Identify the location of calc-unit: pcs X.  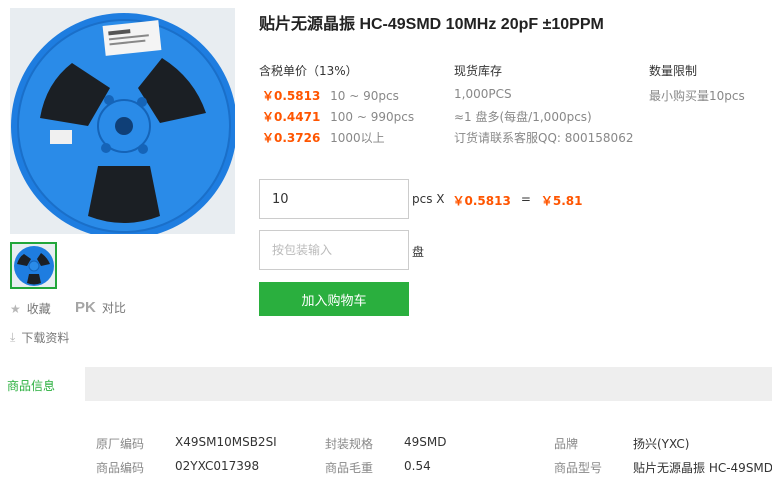
(428, 199).